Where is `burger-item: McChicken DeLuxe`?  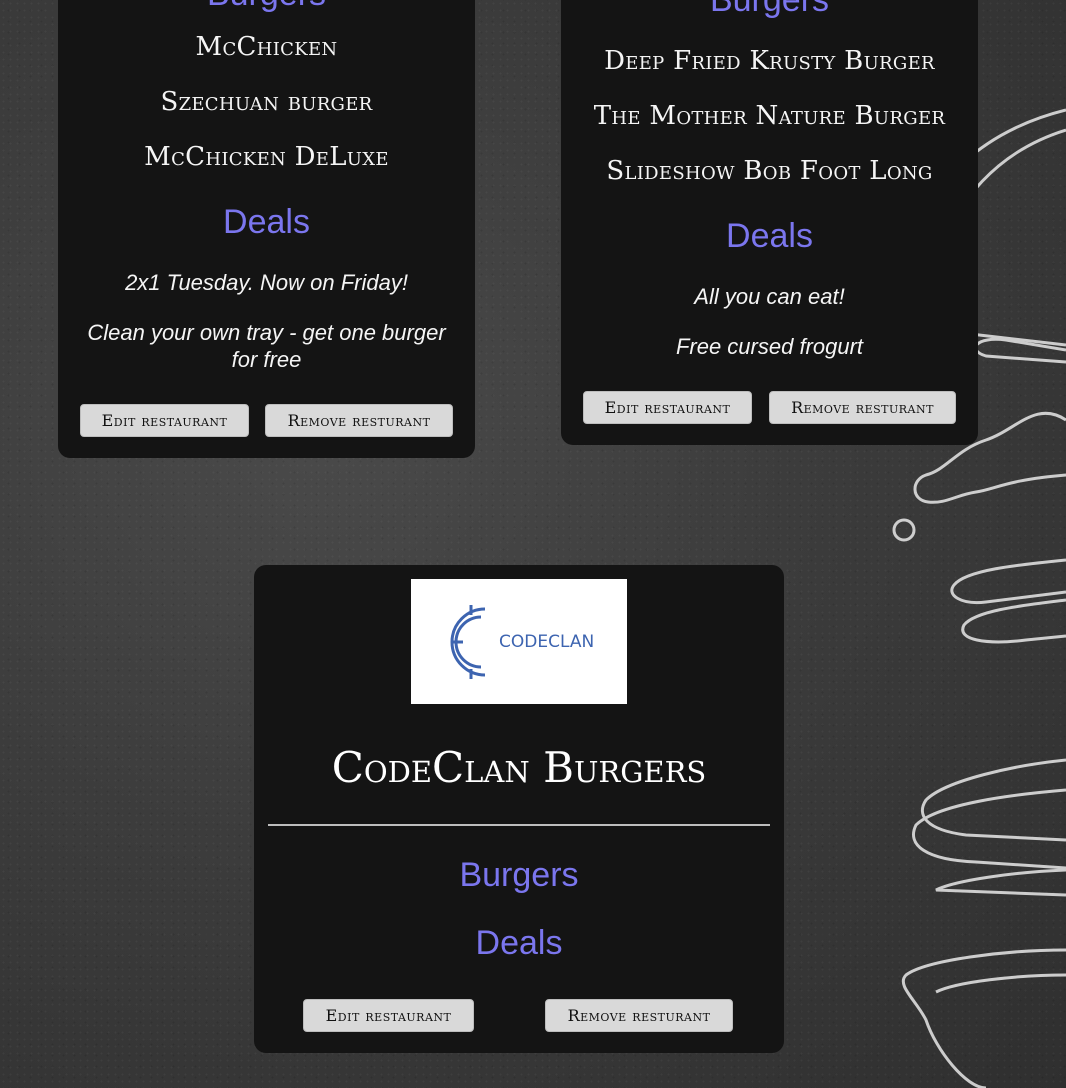 burger-item: McChicken DeLuxe is located at coordinates (266, 157).